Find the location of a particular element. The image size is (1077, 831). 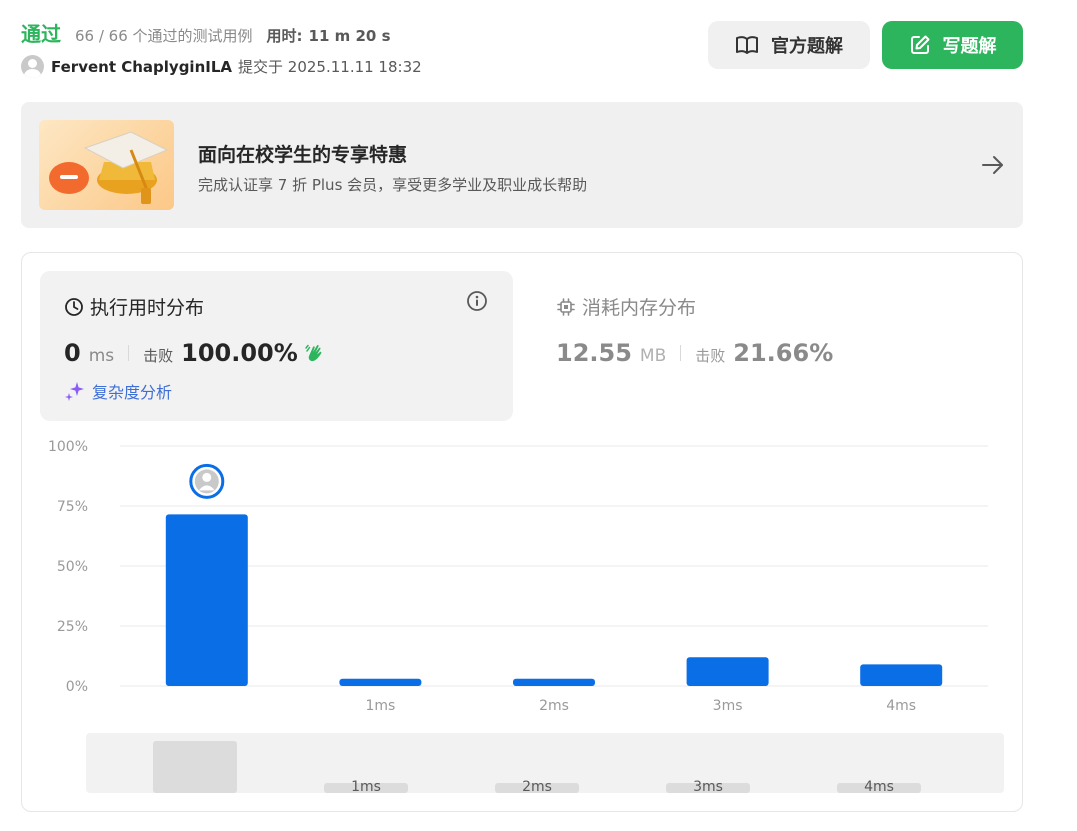

status-line: 通过 66 / 66 个通过的测试用例 用时: 11 m 20 s is located at coordinates (206, 32).